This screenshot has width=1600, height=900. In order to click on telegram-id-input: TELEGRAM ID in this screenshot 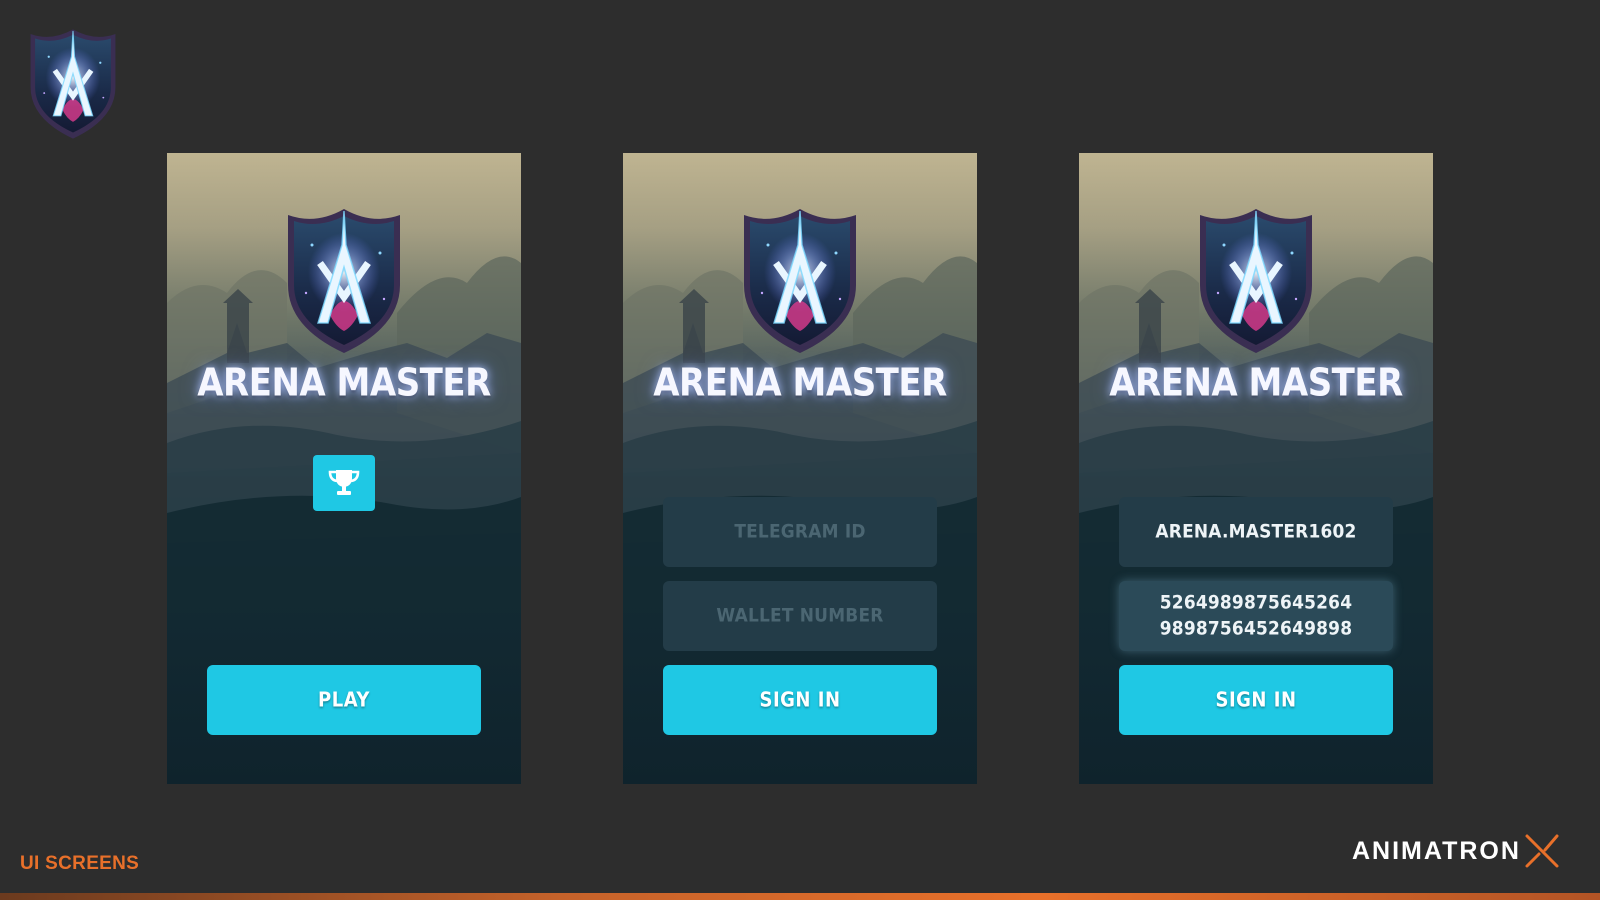, I will do `click(800, 532)`.